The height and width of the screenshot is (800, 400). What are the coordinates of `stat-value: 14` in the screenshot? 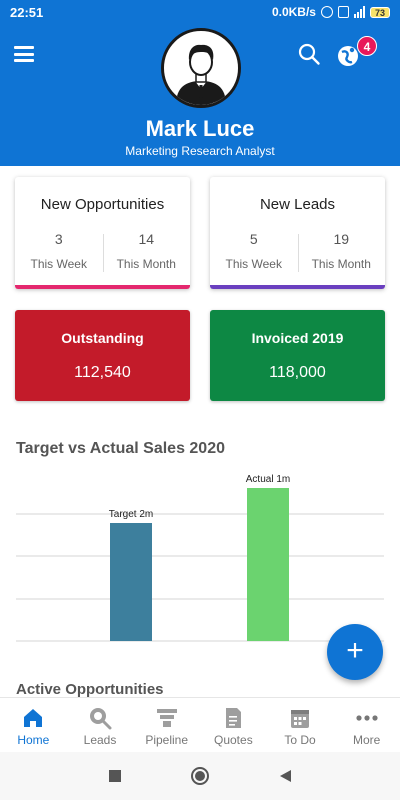 It's located at (146, 239).